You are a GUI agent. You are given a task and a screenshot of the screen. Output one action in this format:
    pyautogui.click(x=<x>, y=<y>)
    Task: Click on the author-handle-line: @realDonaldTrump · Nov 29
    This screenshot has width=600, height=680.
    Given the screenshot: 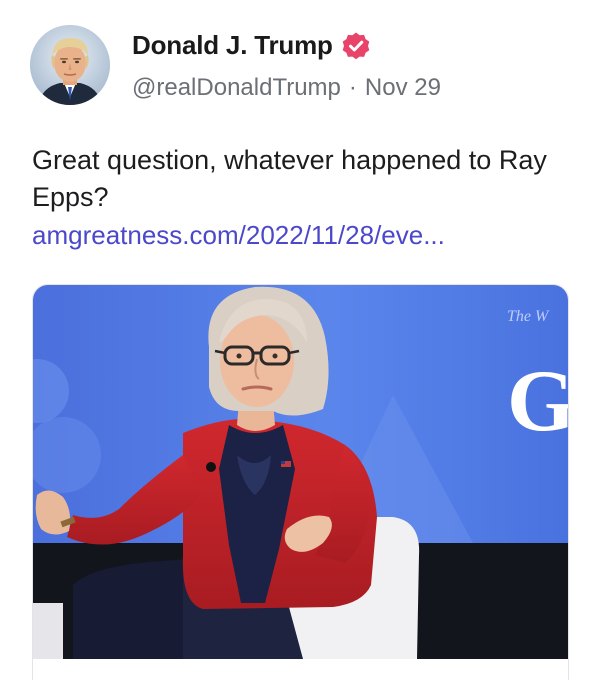 What is the action you would take?
    pyautogui.click(x=286, y=88)
    